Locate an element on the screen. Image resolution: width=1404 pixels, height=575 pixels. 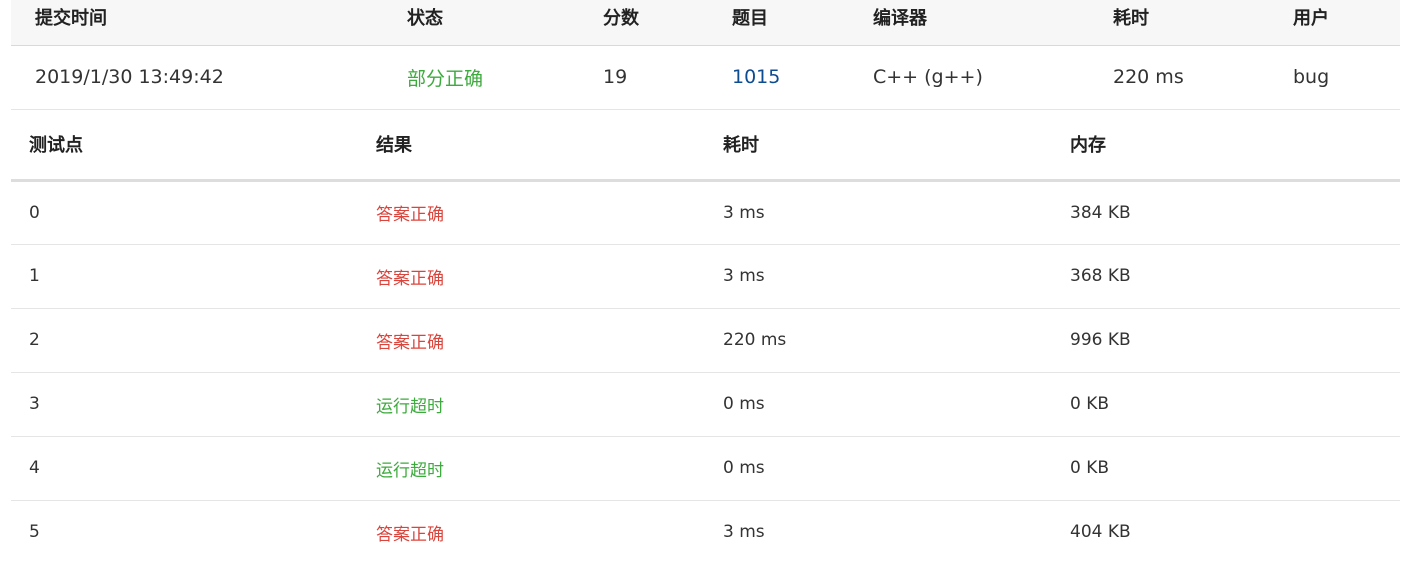
header-score: 分数 is located at coordinates (621, 19).